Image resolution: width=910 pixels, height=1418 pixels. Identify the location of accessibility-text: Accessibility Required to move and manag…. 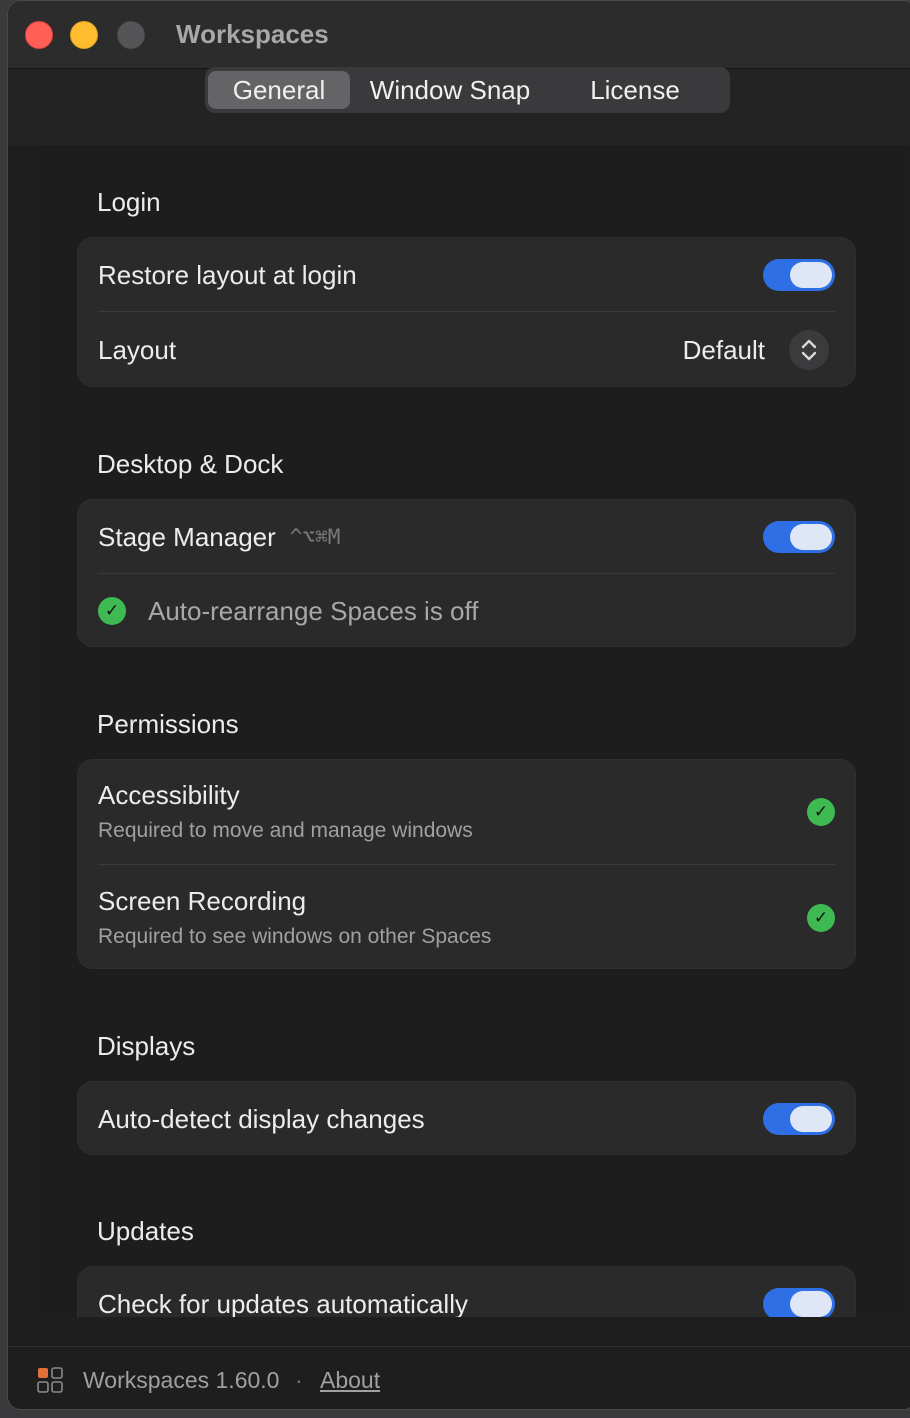
(285, 811).